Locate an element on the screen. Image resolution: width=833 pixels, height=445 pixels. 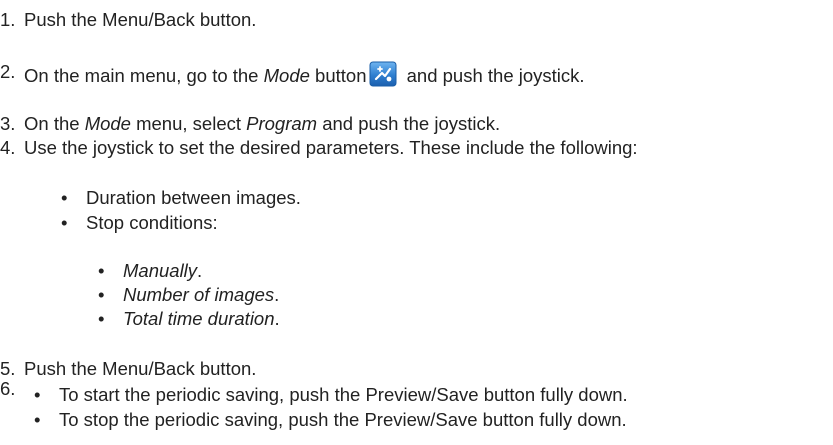
step-2-number: 2. is located at coordinates (8, 71).